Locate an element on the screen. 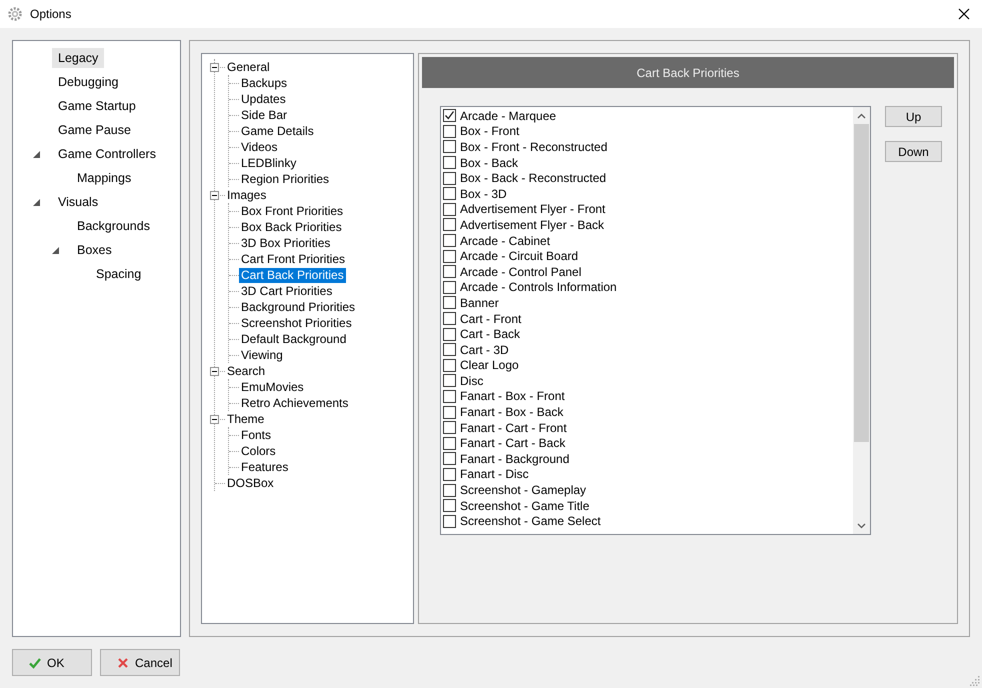 Image resolution: width=982 pixels, height=688 pixels. tree-item: Features is located at coordinates (264, 467).